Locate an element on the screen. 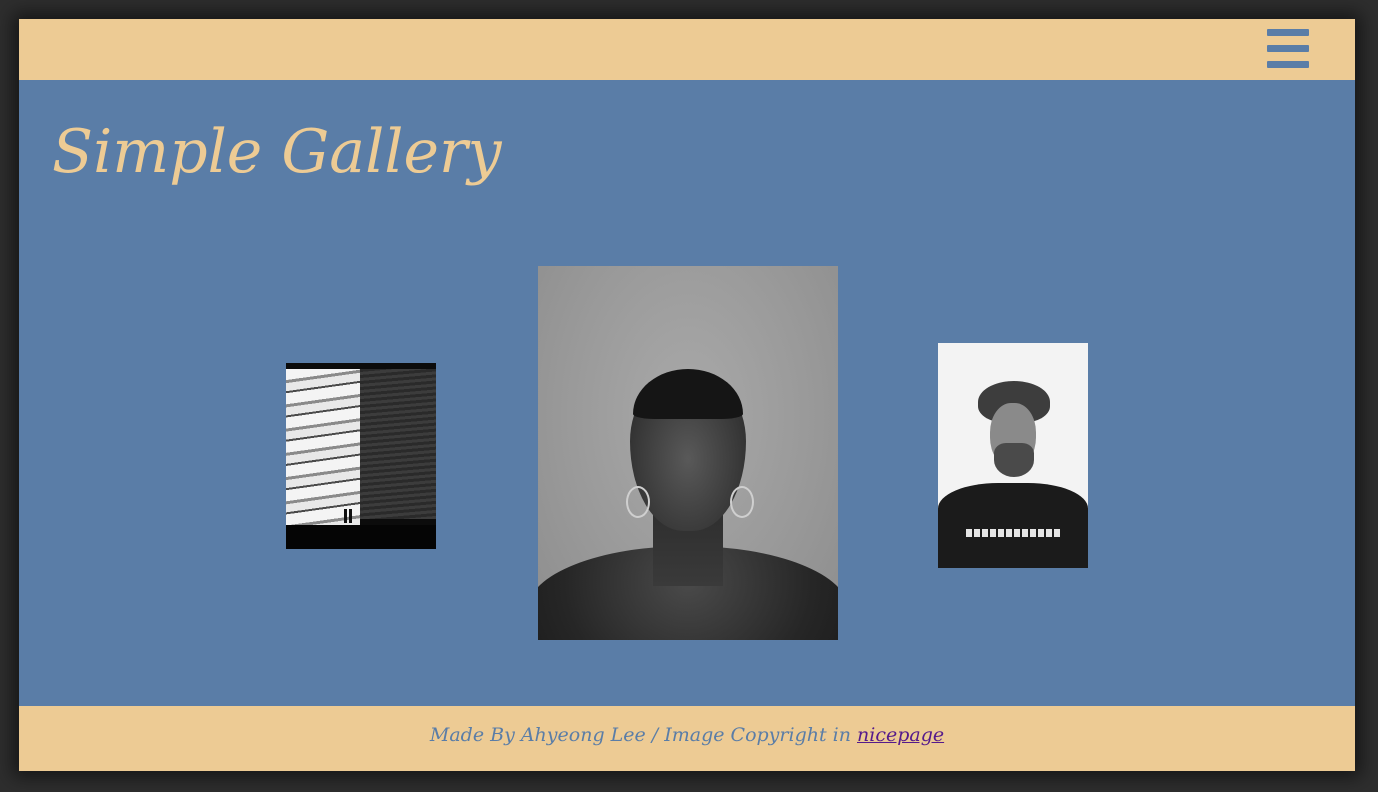 The width and height of the screenshot is (1378, 792). earring-right is located at coordinates (742, 502).